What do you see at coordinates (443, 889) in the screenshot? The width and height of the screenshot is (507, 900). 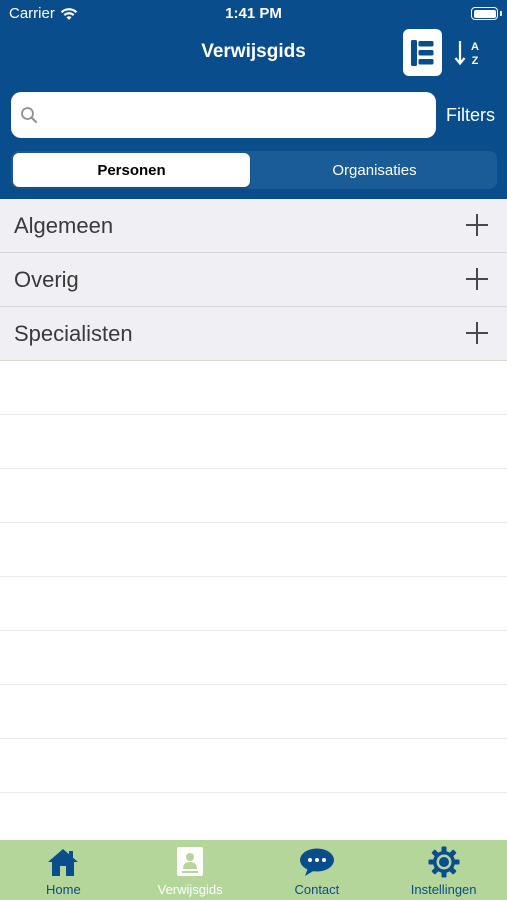 I see `tab-label: Instellingen` at bounding box center [443, 889].